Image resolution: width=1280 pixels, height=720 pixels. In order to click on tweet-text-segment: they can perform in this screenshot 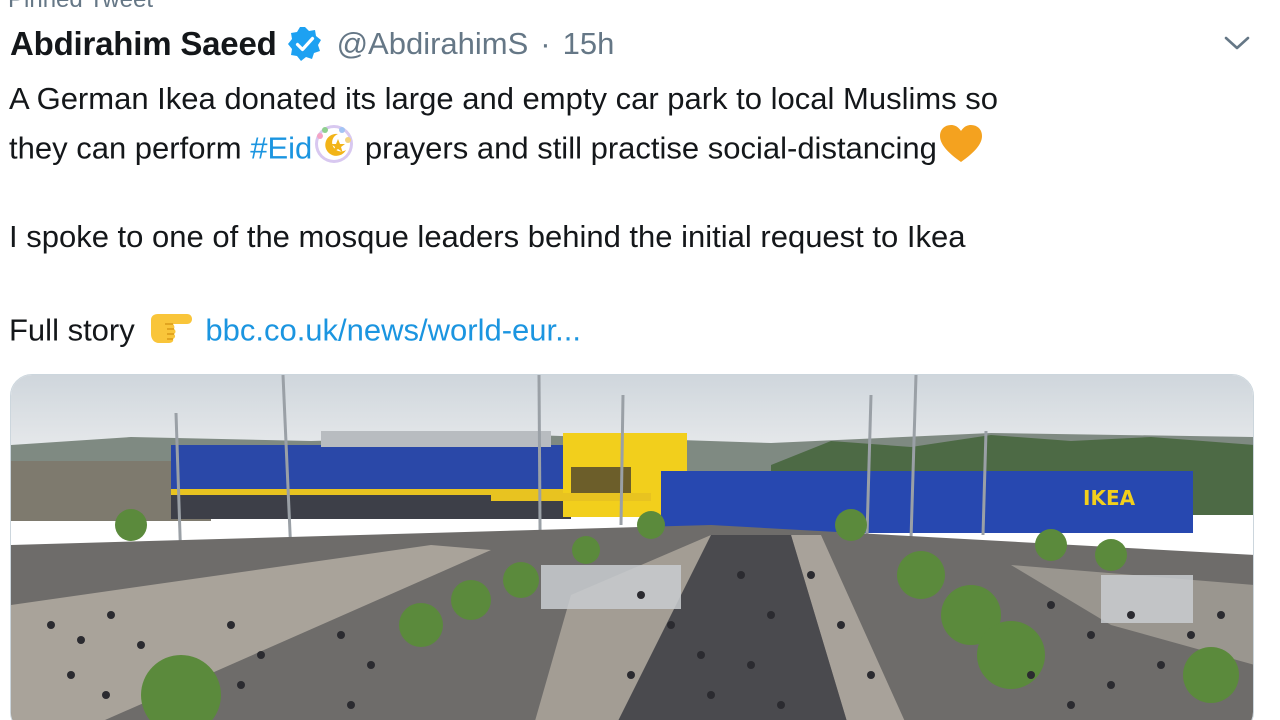, I will do `click(130, 148)`.